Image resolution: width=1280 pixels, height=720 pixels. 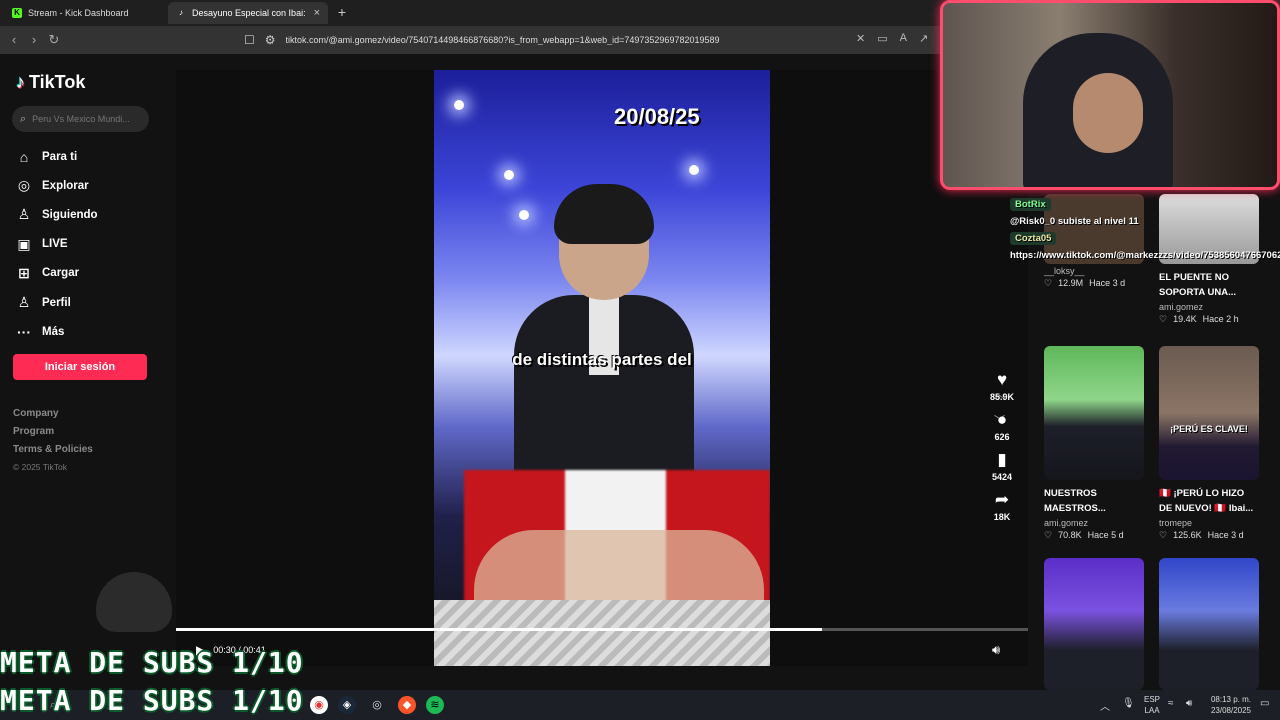 I want to click on webcam-overlay, so click(x=1110, y=95).